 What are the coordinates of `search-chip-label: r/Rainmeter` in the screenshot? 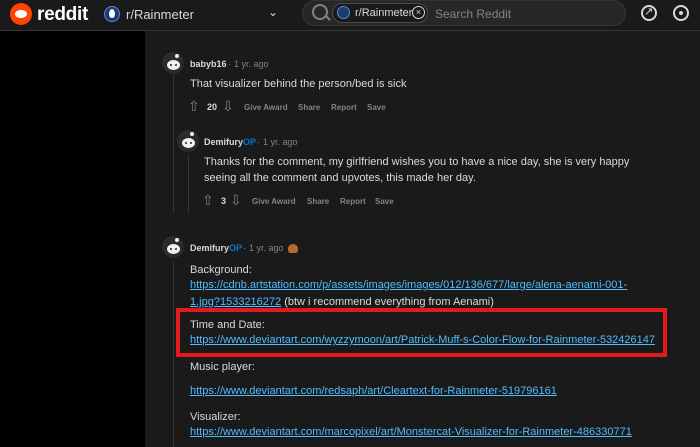 It's located at (384, 13).